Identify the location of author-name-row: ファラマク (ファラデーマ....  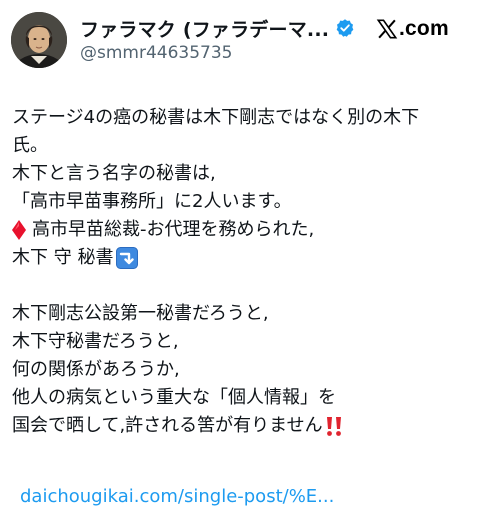
(217, 28).